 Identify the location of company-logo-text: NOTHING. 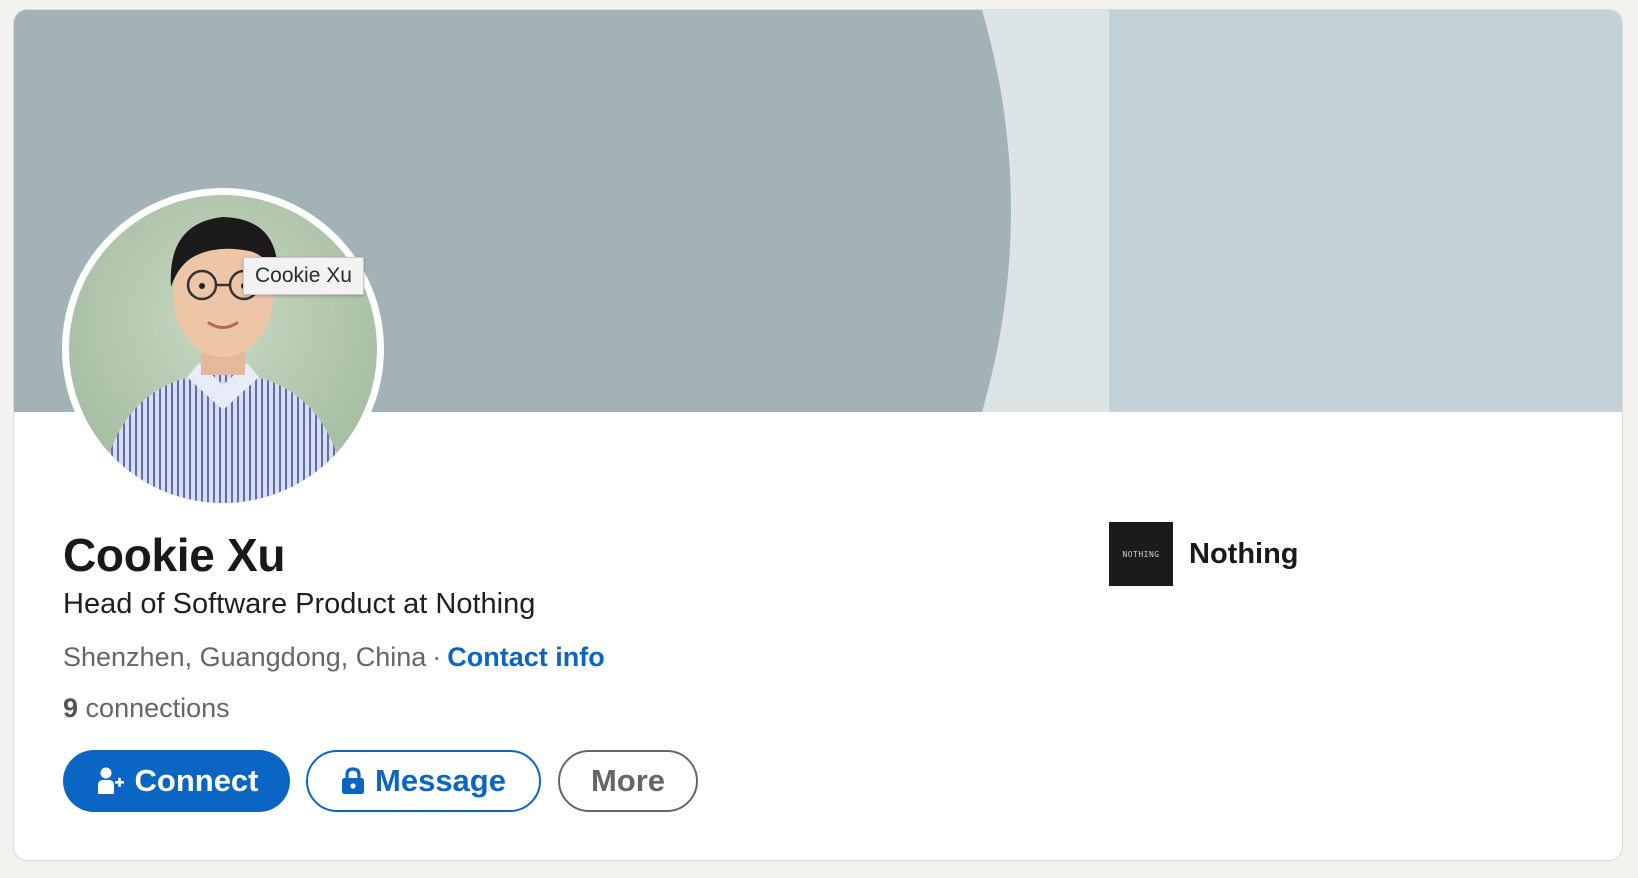
(1141, 554).